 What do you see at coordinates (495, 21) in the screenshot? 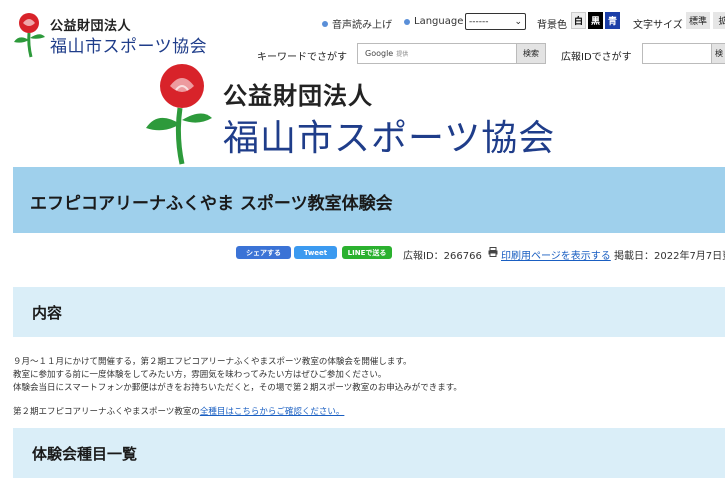
I see `language-select: ------ ⌄` at bounding box center [495, 21].